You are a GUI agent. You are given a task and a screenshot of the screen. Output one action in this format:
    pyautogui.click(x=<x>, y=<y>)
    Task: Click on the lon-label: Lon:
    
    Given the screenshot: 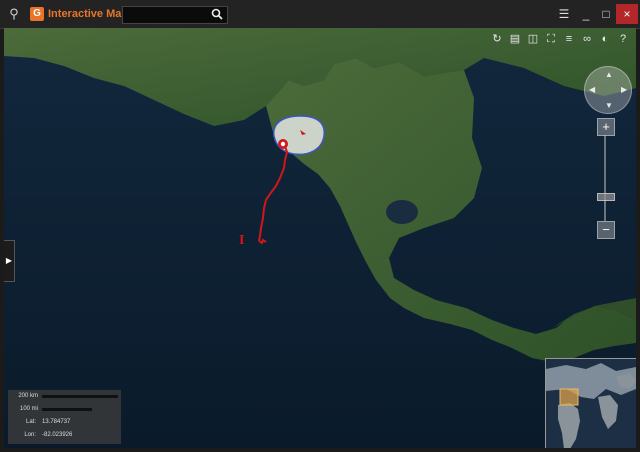 What is the action you would take?
    pyautogui.click(x=30, y=435)
    